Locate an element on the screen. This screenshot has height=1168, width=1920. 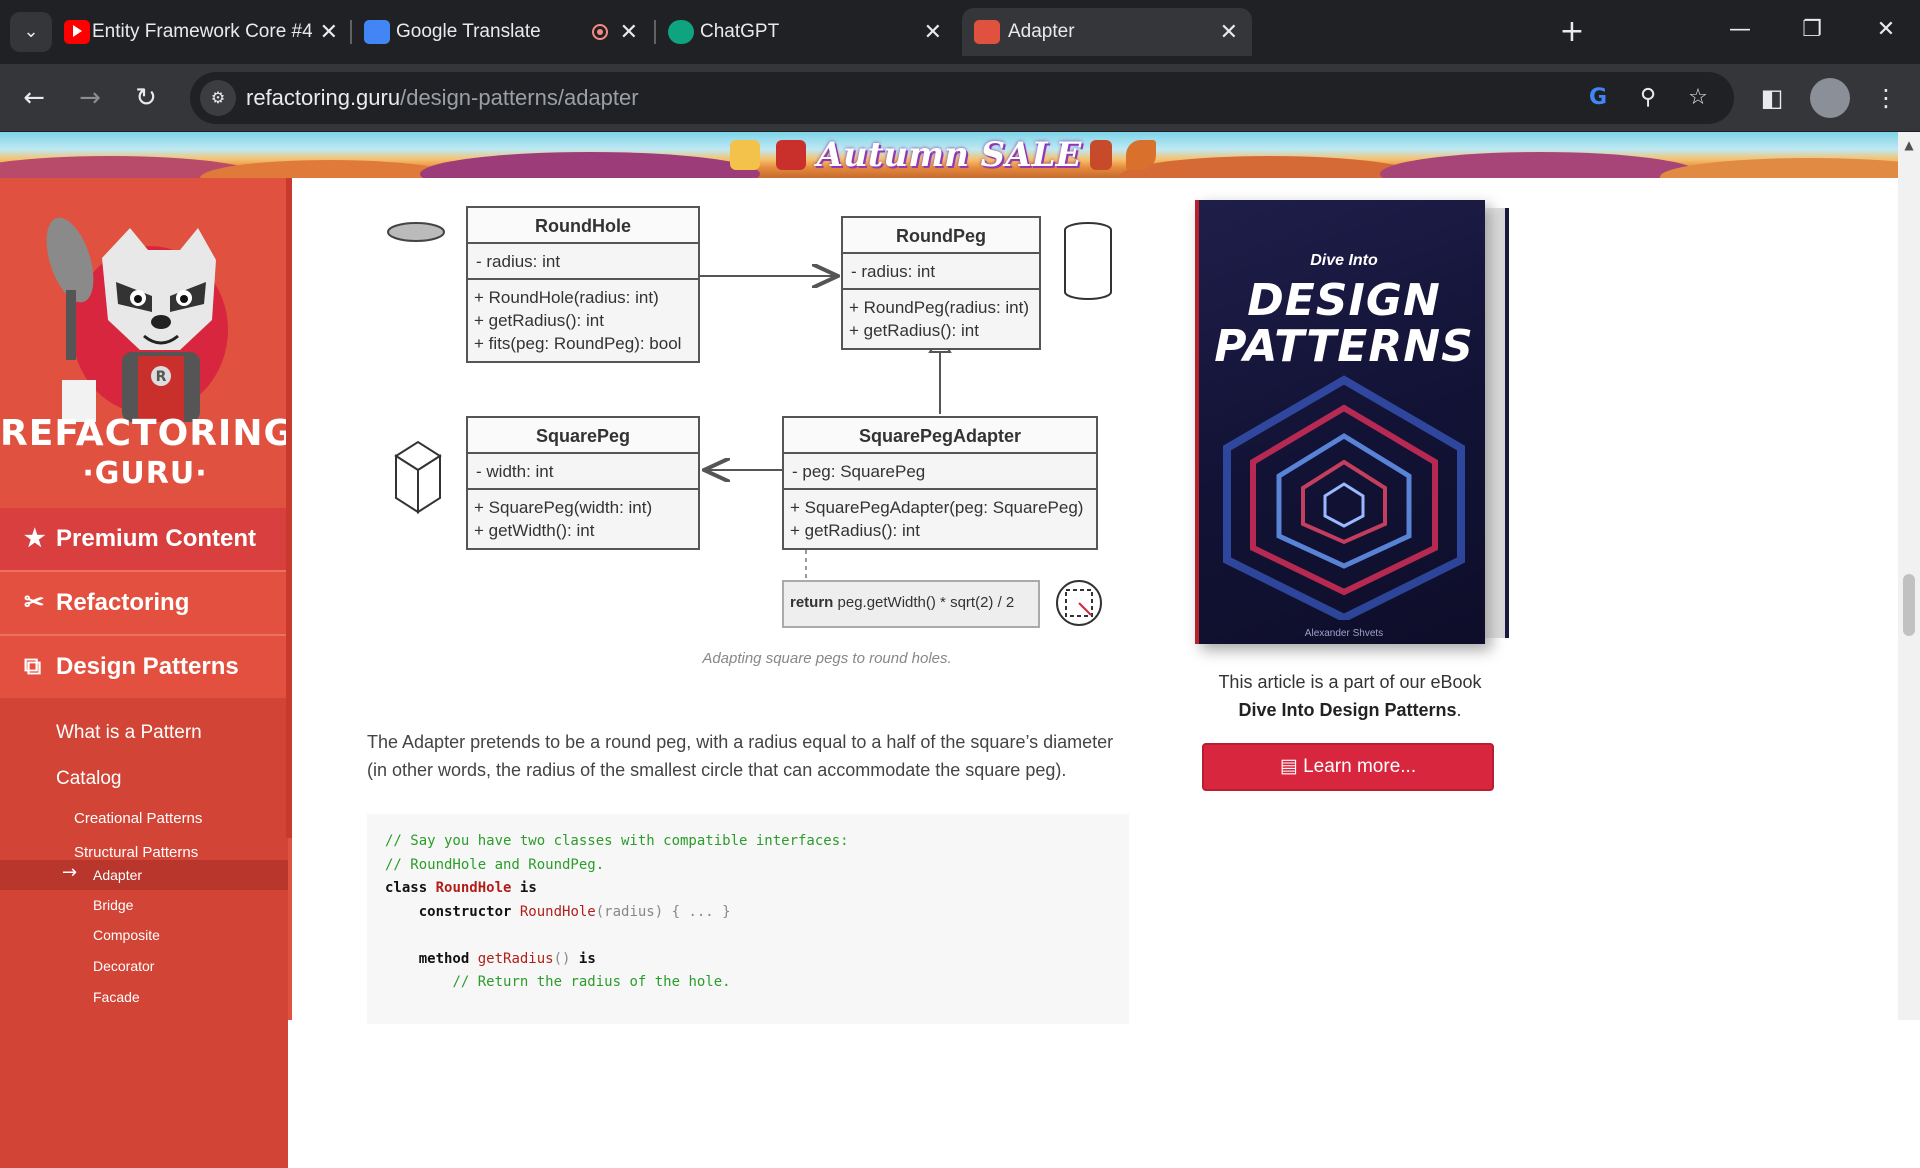
tab-google-translate: Google Translate ✕ is located at coordinates (507, 32).